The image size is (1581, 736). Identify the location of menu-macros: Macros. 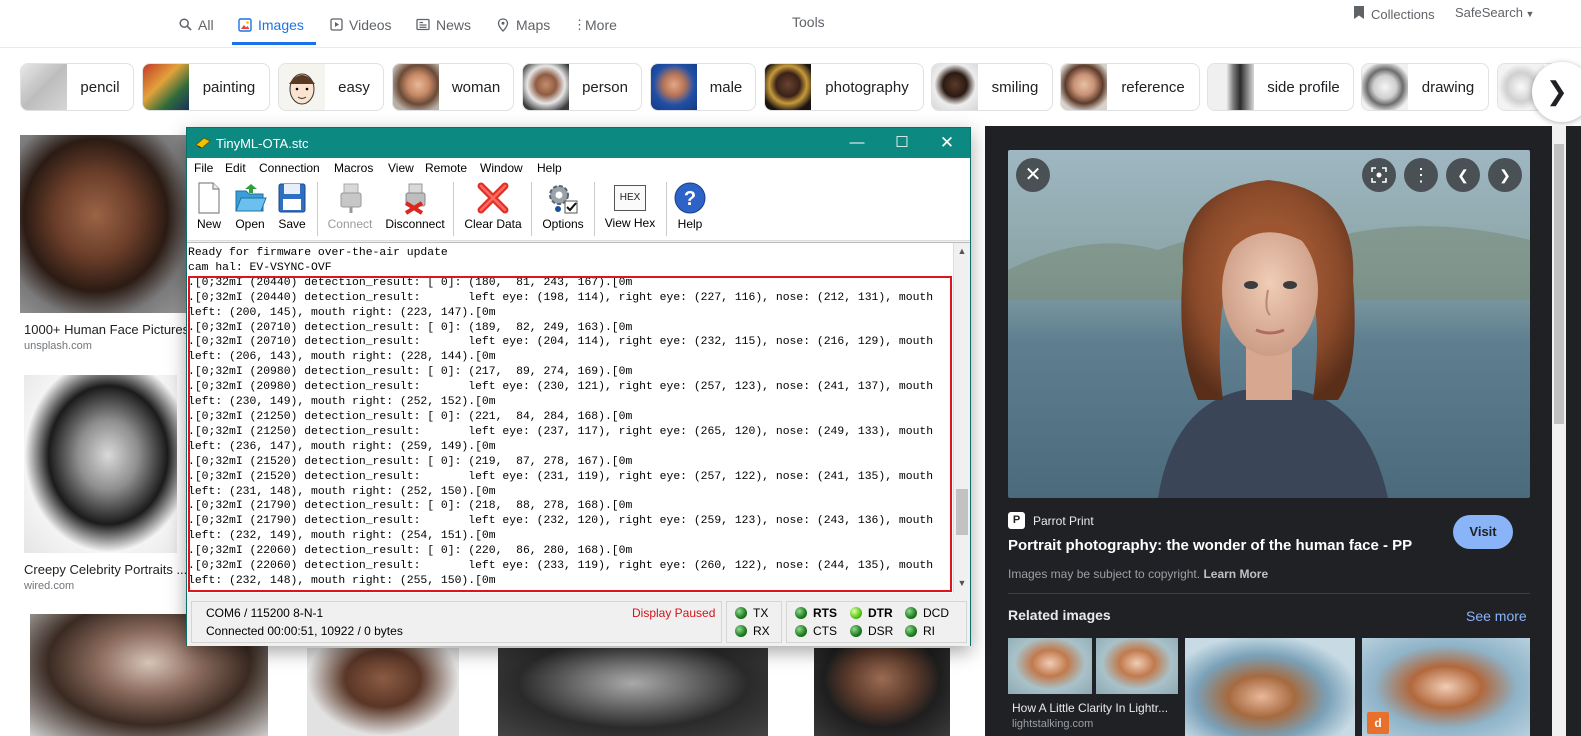
(353, 168).